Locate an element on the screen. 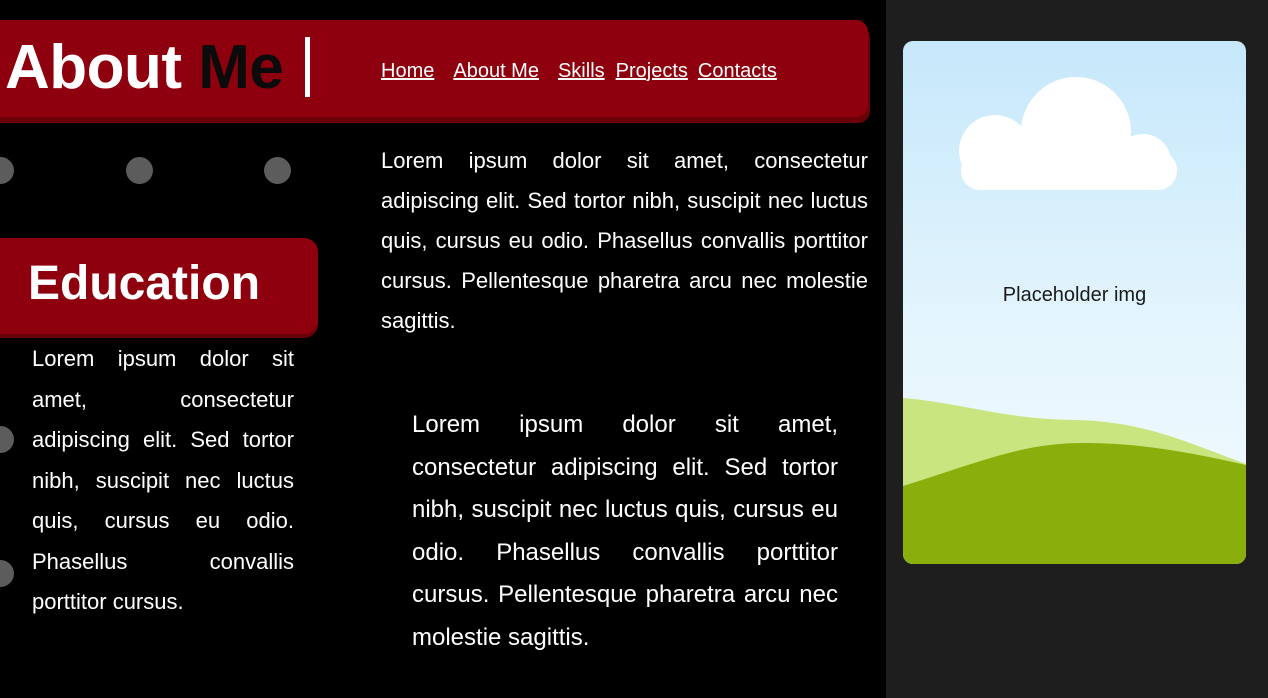 The height and width of the screenshot is (698, 1268). typing-cursor is located at coordinates (307, 67).